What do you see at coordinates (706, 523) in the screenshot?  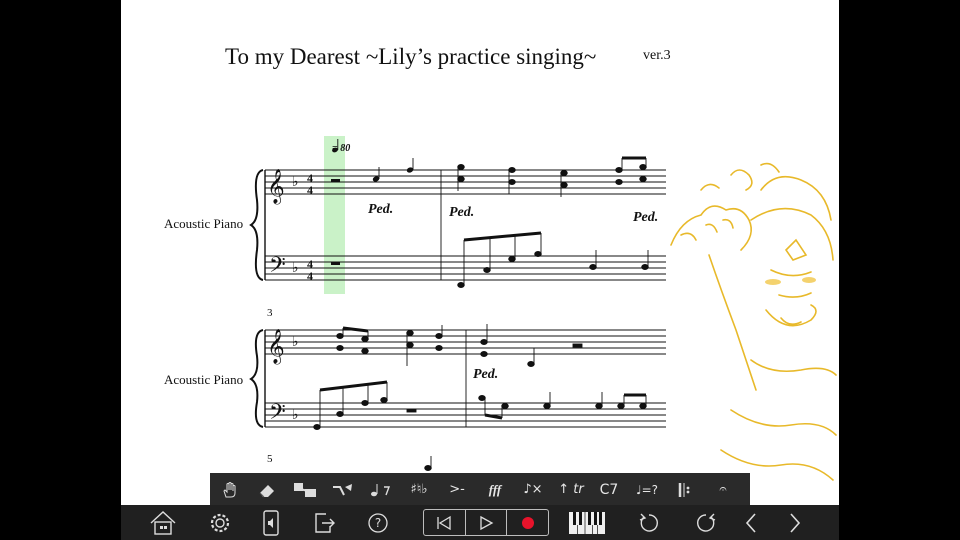 I see `redo-icon` at bounding box center [706, 523].